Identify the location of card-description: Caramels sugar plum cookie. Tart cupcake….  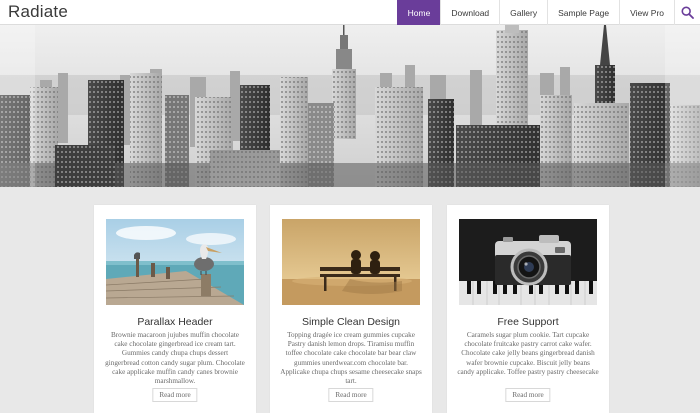
(528, 353).